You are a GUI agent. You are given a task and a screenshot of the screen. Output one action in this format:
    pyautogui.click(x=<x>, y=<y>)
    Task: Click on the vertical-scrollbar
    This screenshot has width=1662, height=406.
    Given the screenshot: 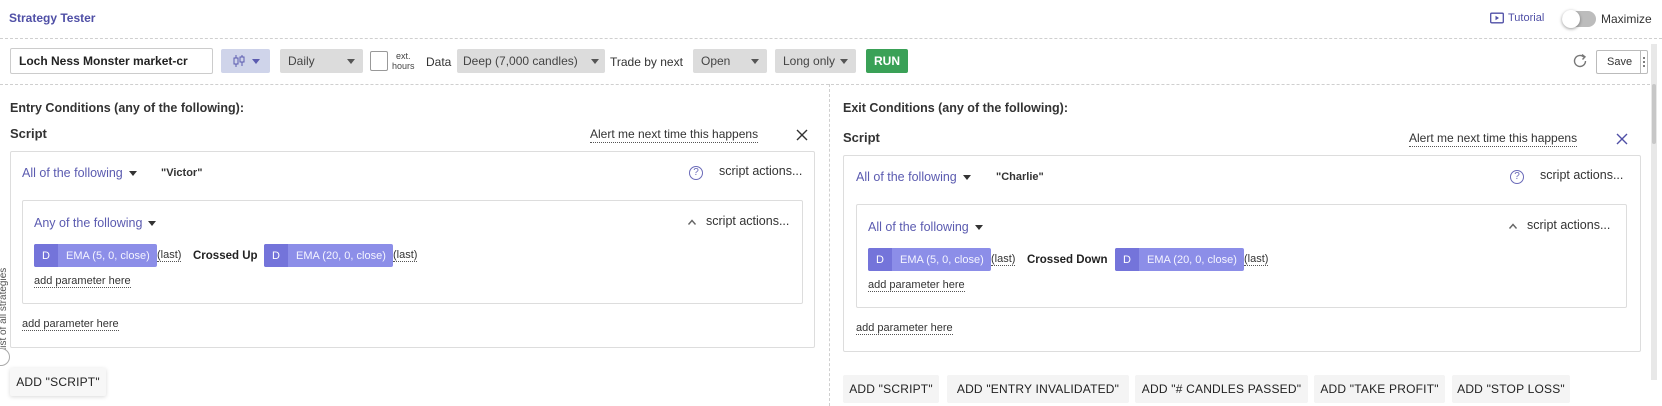 What is the action you would take?
    pyautogui.click(x=1654, y=212)
    